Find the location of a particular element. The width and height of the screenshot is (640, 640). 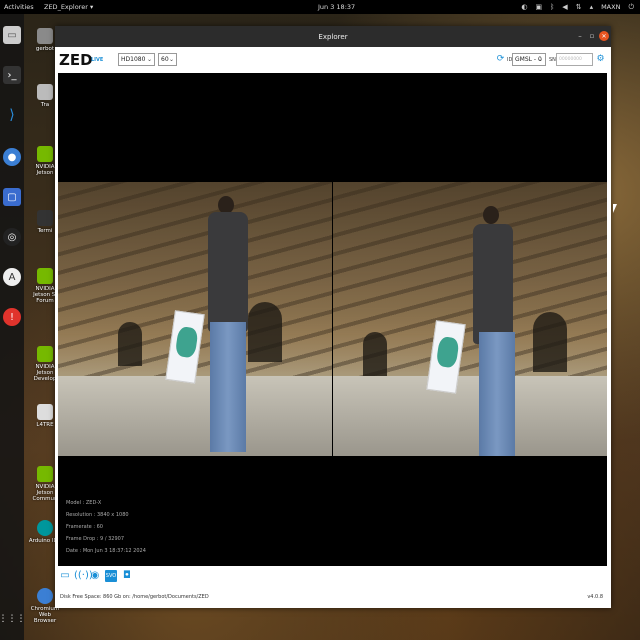

date-info: Date : Mon Jun 3 18:37:12 2024 is located at coordinates (106, 551).